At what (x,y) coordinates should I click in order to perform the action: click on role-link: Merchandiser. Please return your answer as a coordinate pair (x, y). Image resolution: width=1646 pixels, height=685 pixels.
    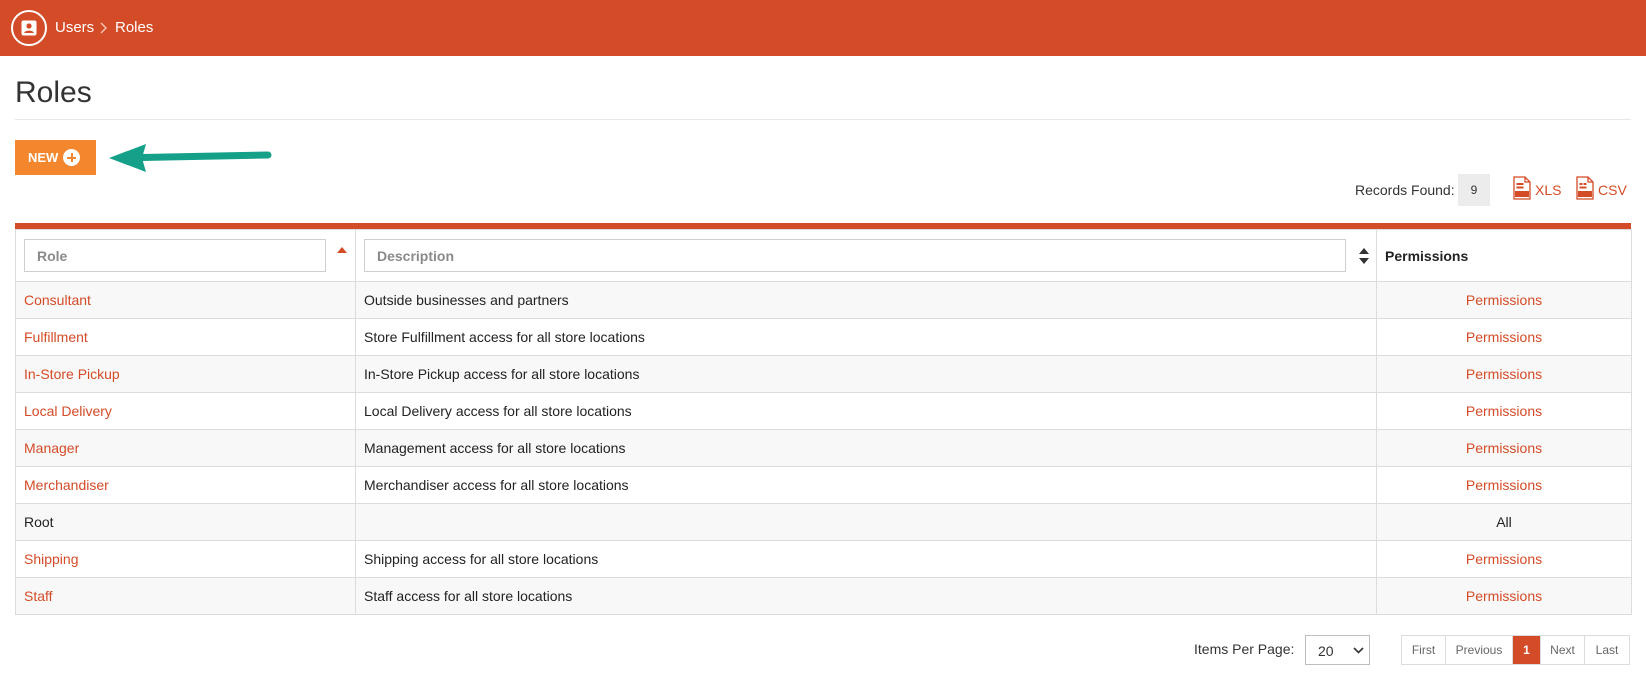
    Looking at the image, I should click on (66, 485).